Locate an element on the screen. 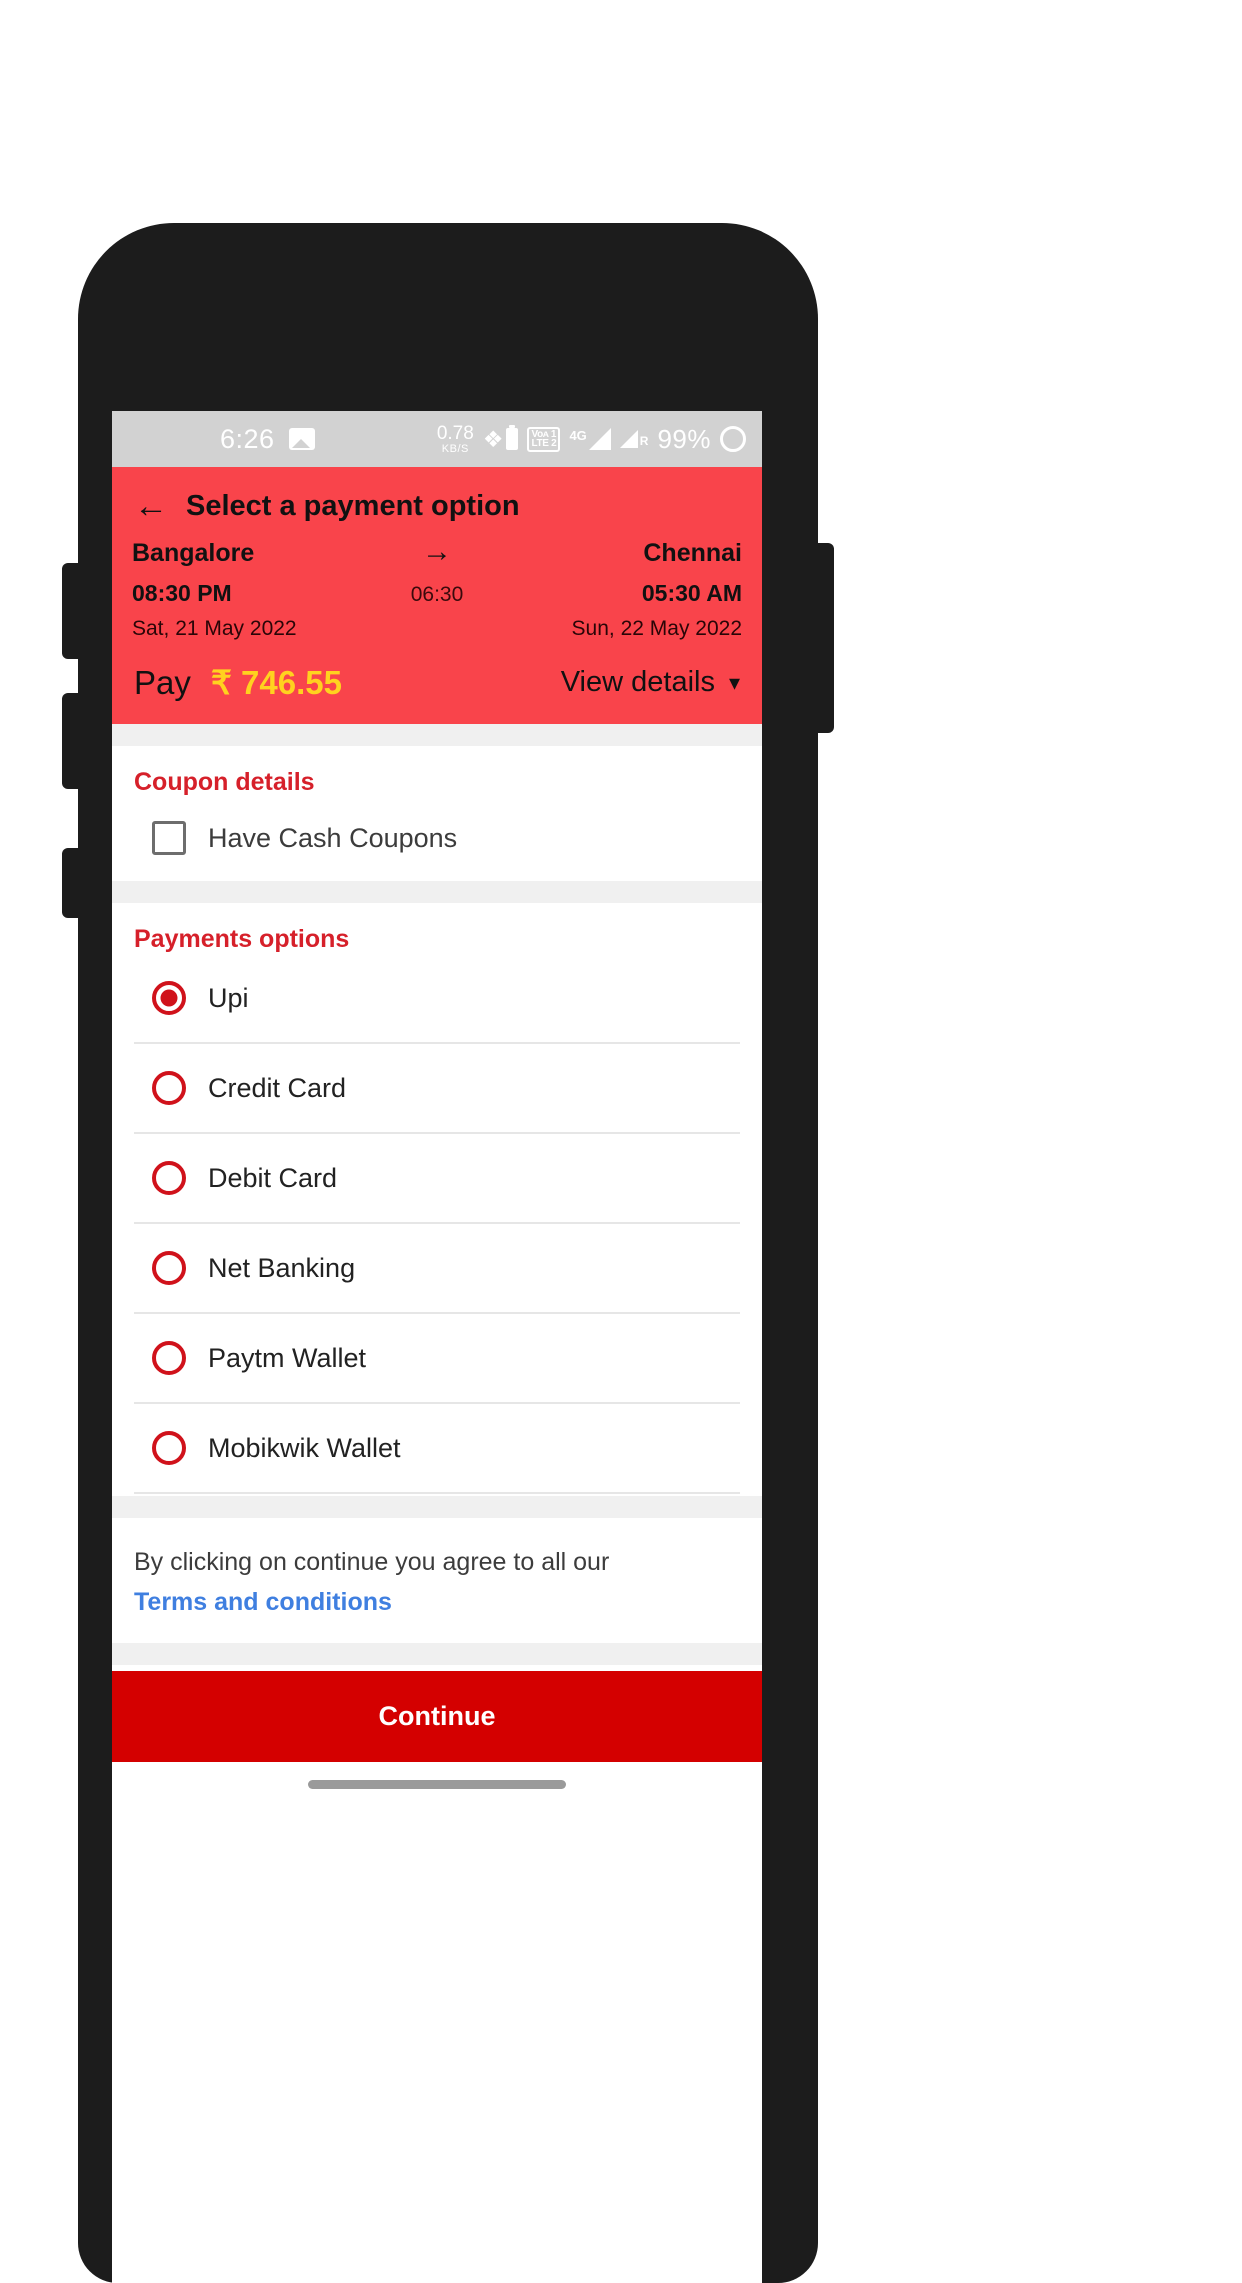 Image resolution: width=1242 pixels, height=2283 pixels. silent-switch-button is located at coordinates (71, 883).